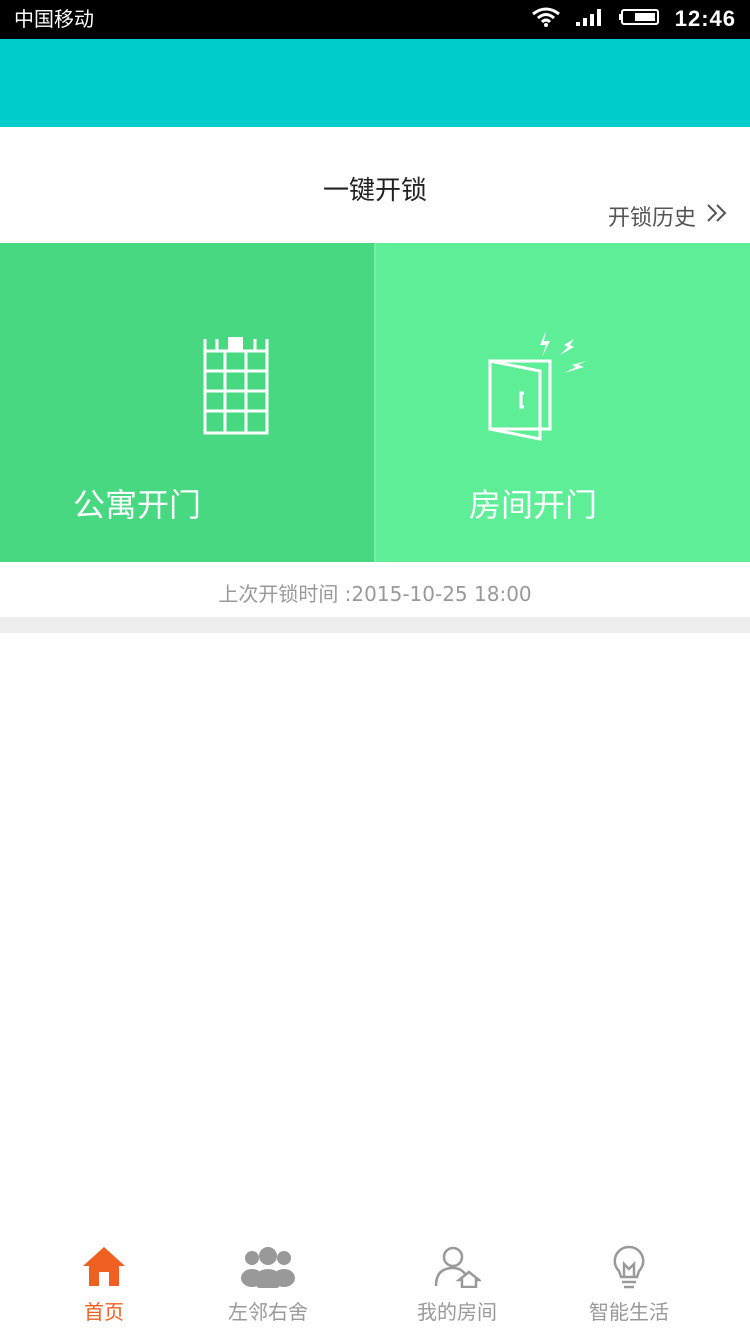  What do you see at coordinates (651, 218) in the screenshot?
I see `history-label: 开锁历史` at bounding box center [651, 218].